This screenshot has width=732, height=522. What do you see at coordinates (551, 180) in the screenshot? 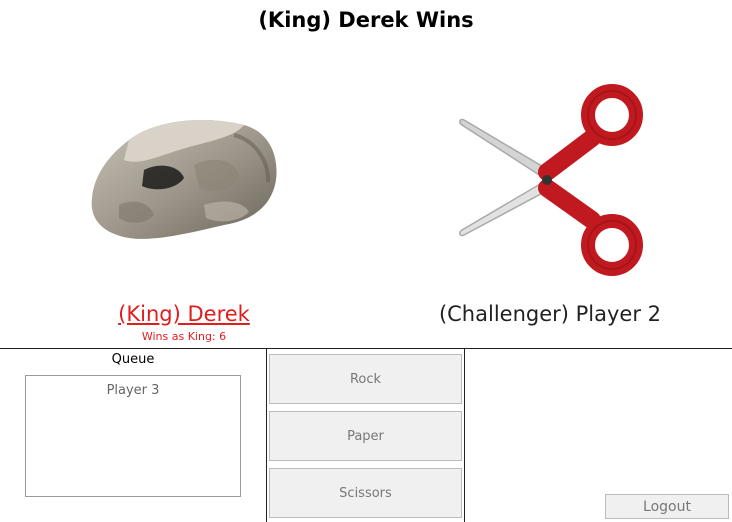
I see `scissors-icon` at bounding box center [551, 180].